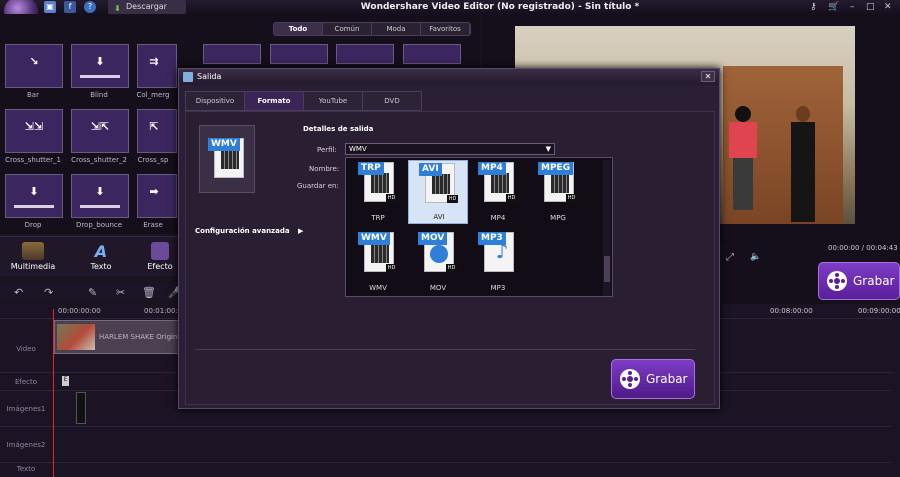  What do you see at coordinates (149, 292) in the screenshot?
I see `delete-icon: 🗑` at bounding box center [149, 292].